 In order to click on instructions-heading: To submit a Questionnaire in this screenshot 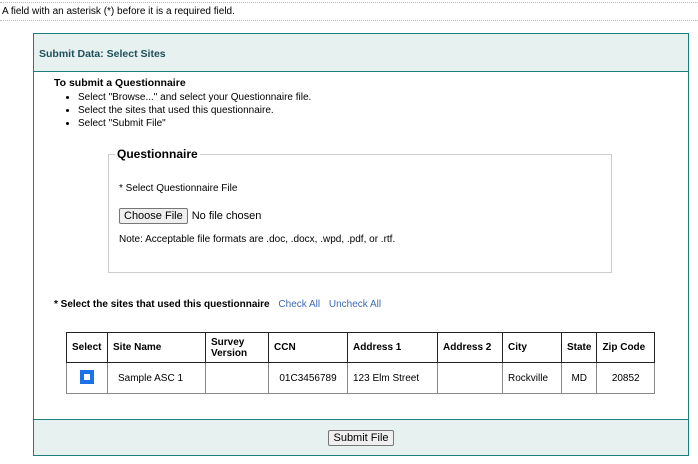, I will do `click(120, 83)`.